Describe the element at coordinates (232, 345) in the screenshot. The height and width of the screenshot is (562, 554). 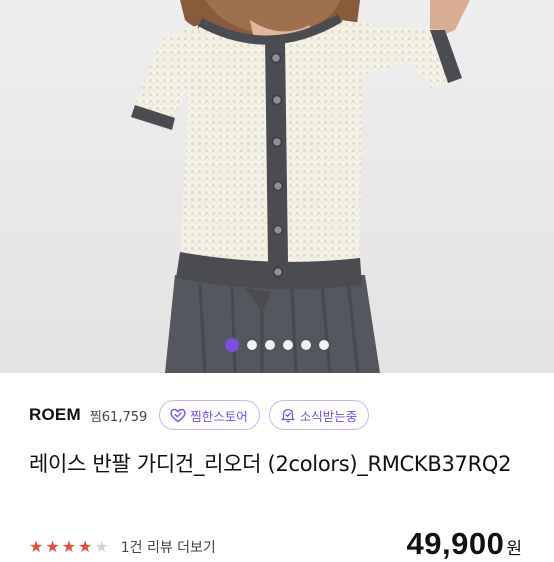
I see `gallery-dot-active` at that location.